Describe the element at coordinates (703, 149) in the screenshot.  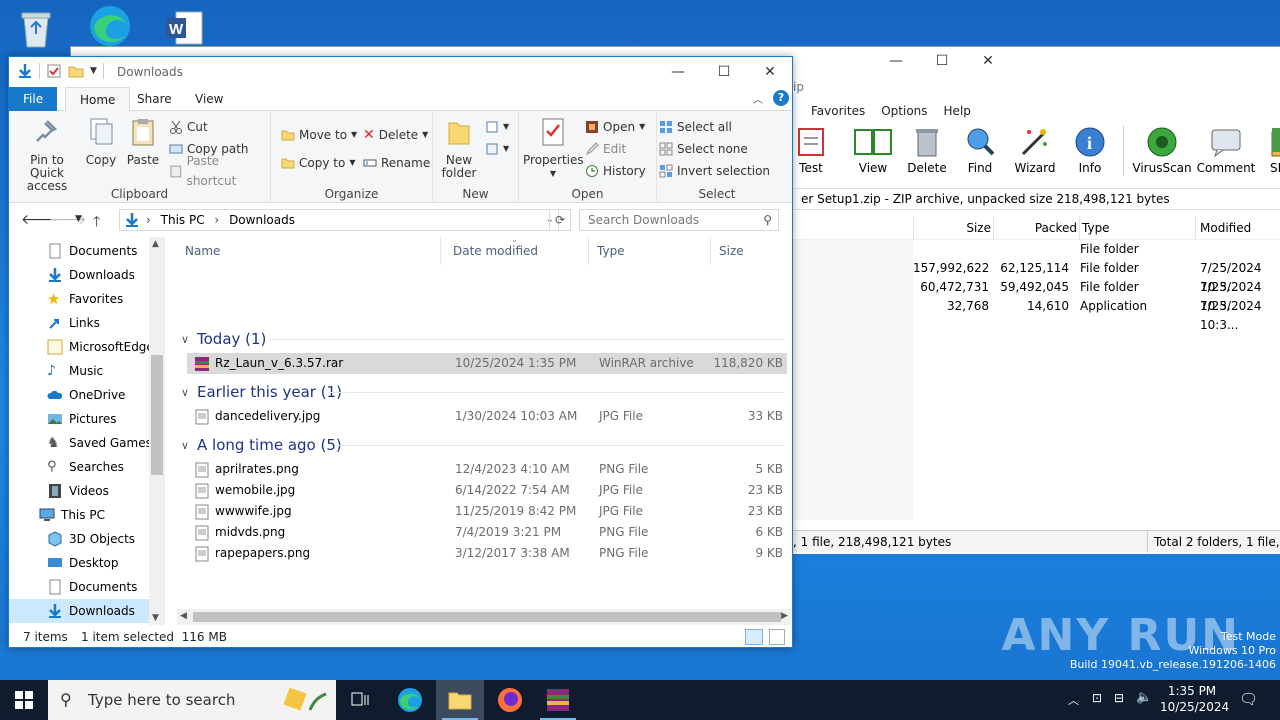
I see `select-none-button: Select none` at that location.